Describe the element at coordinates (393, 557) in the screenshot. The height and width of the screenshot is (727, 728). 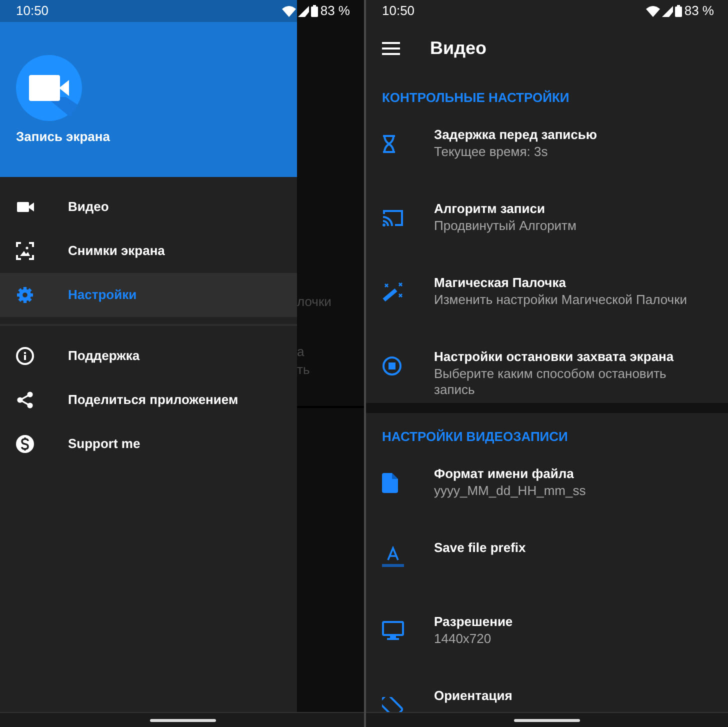
I see `text-format-icon` at that location.